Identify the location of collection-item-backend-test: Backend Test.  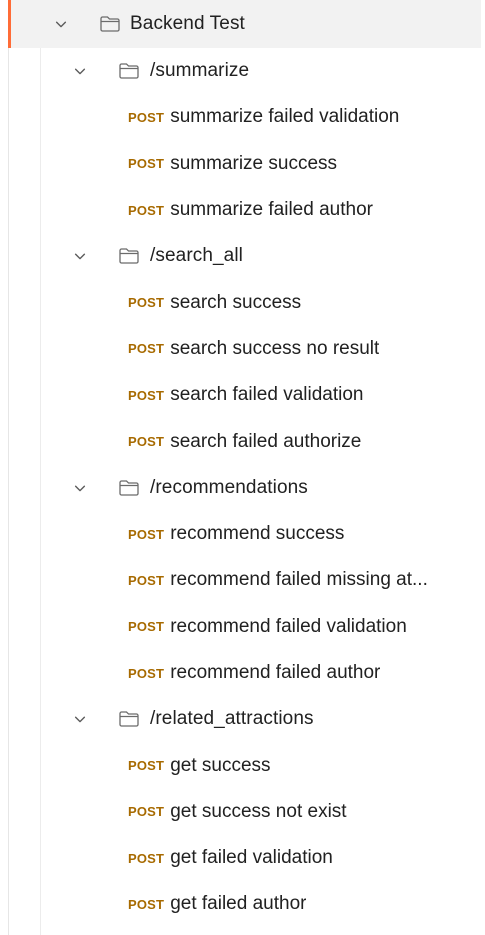
(244, 24).